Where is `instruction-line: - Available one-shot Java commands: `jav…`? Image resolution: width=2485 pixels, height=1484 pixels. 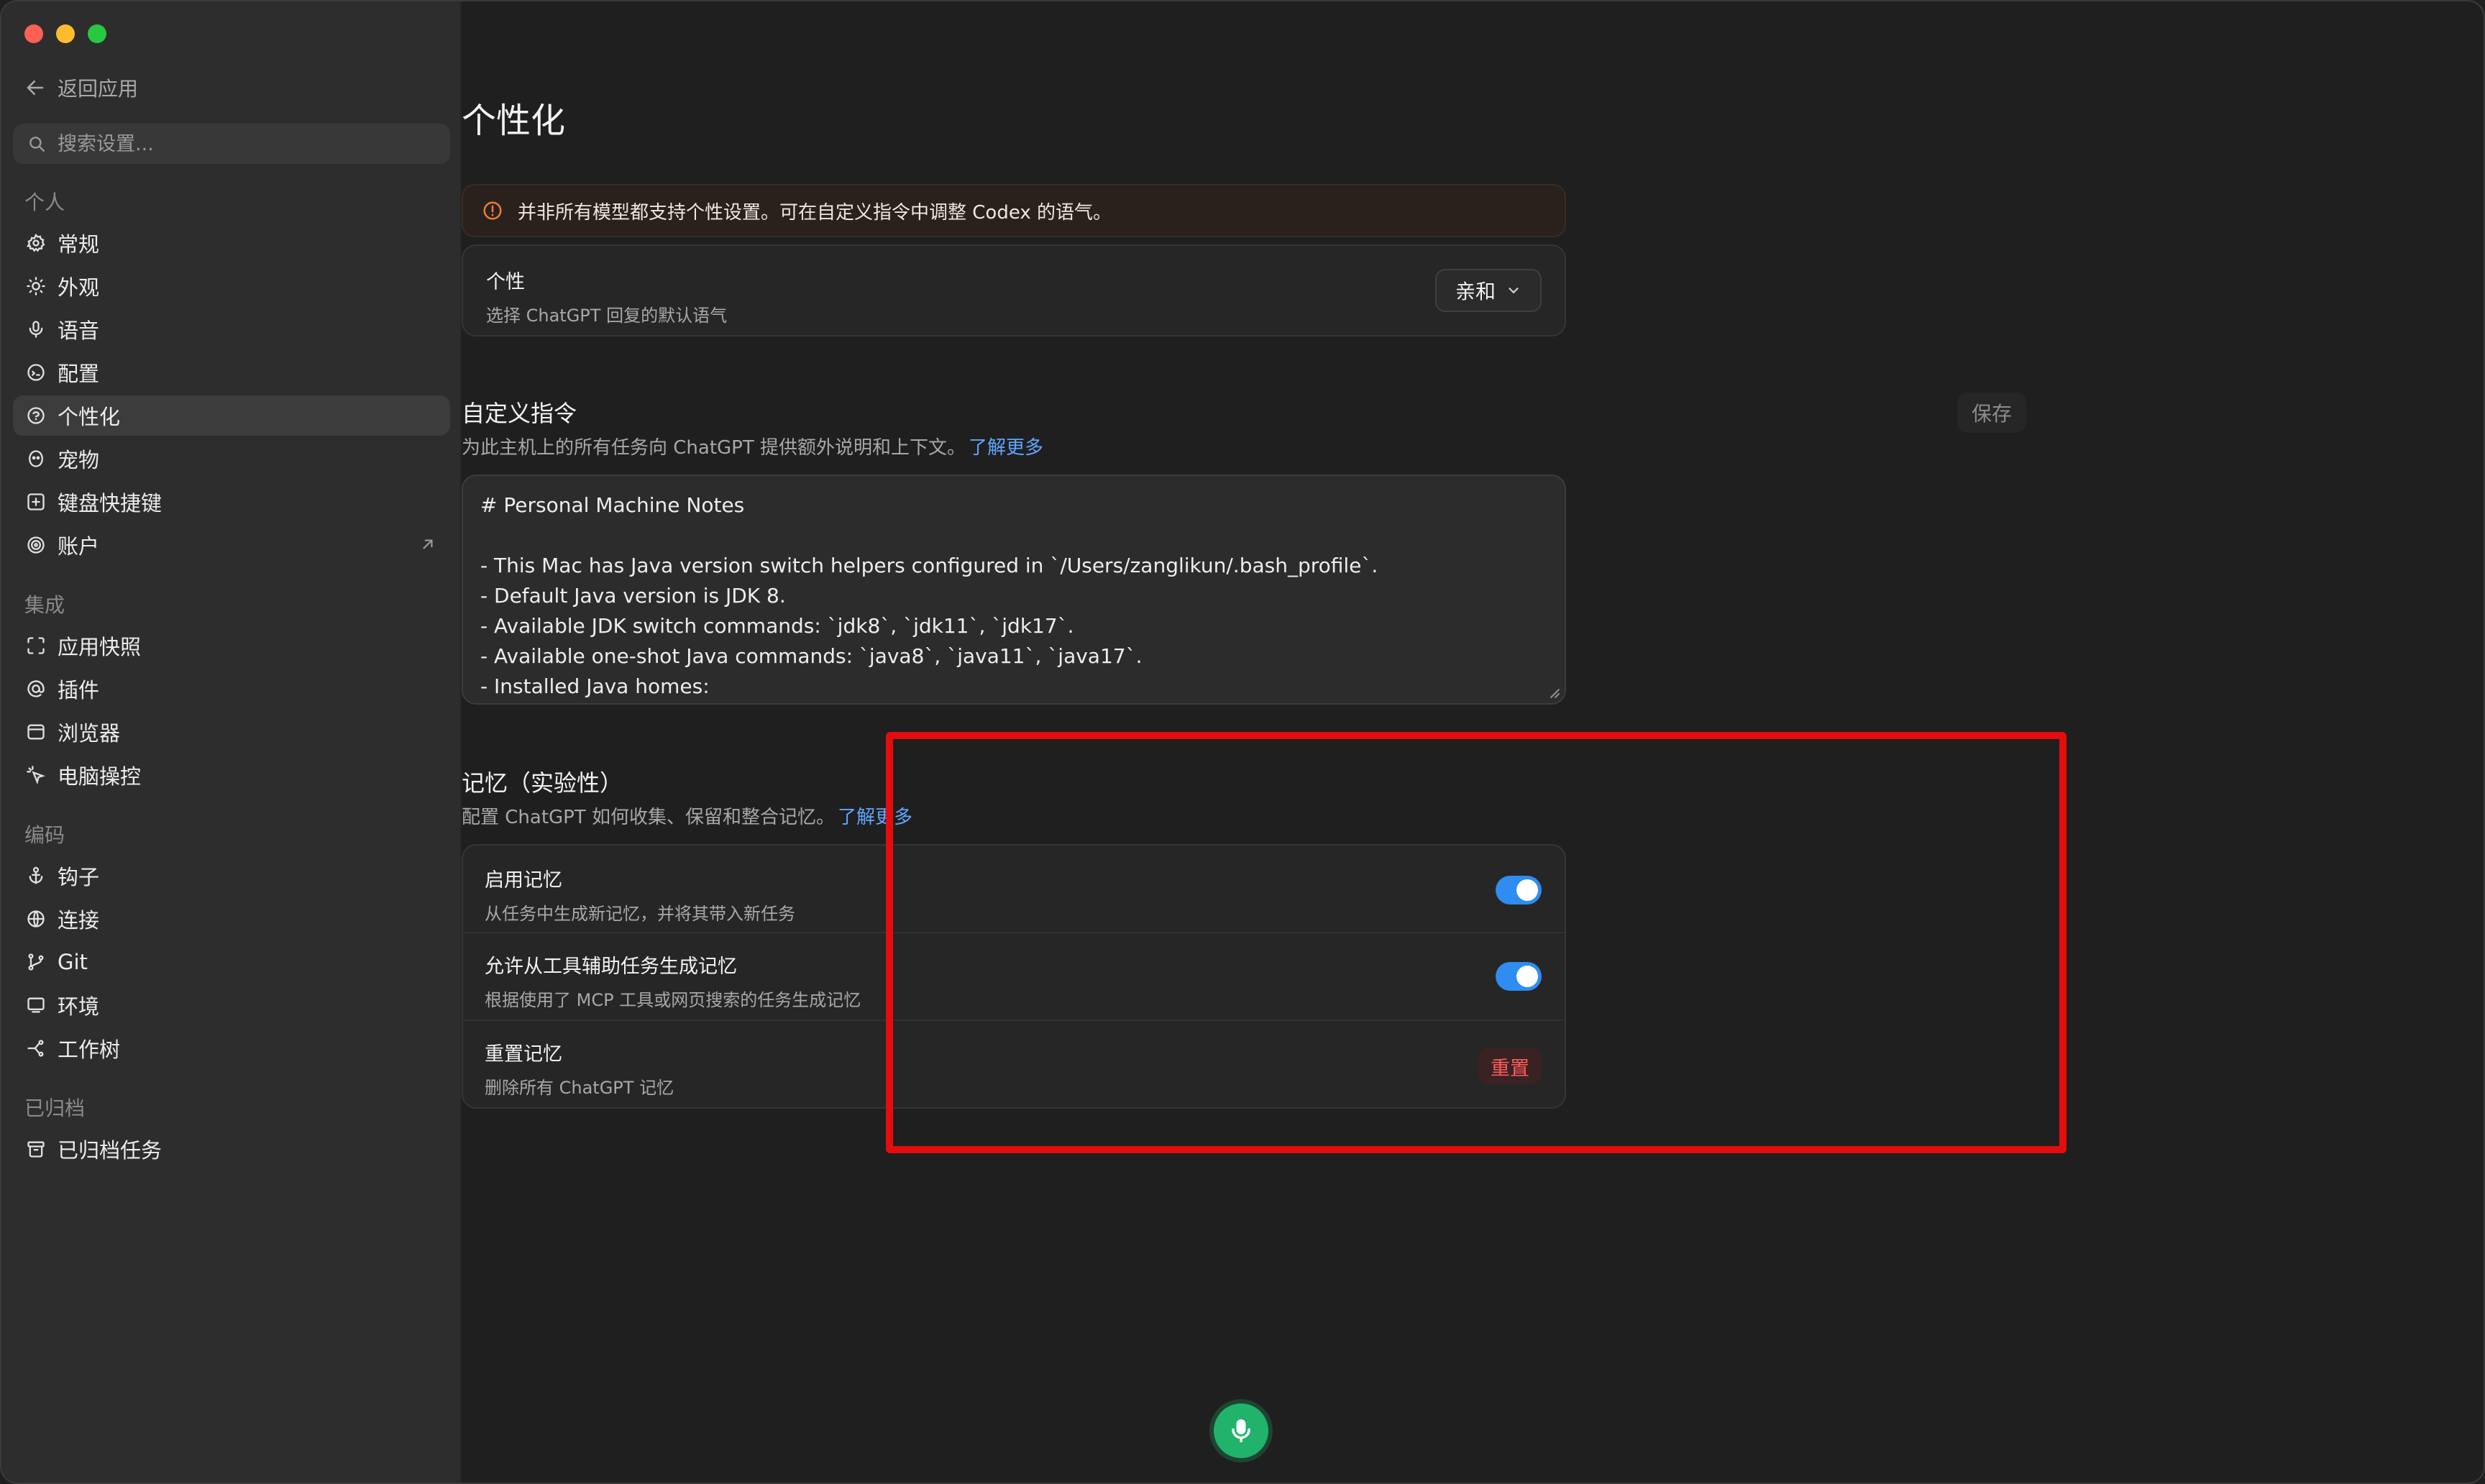
instruction-line: - Available one-shot Java commands: `jav… is located at coordinates (812, 656).